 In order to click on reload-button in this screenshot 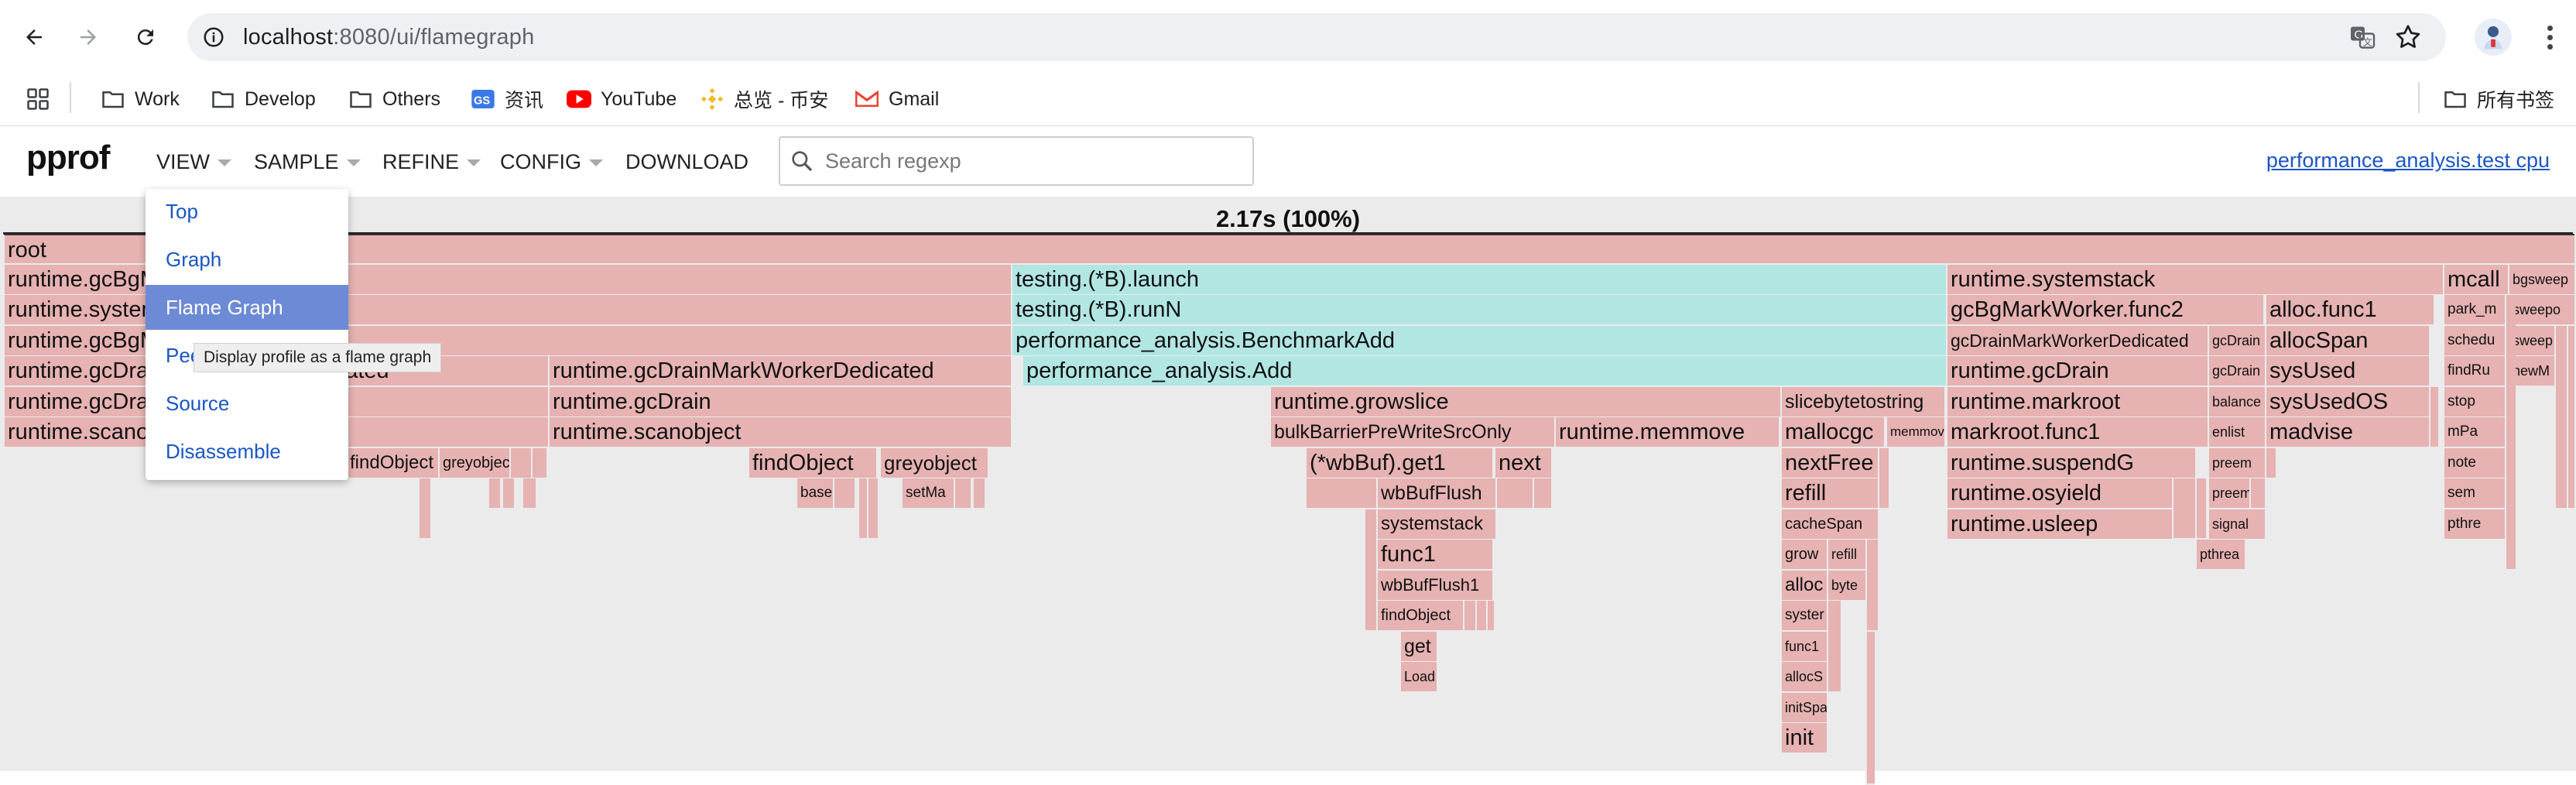, I will do `click(145, 37)`.